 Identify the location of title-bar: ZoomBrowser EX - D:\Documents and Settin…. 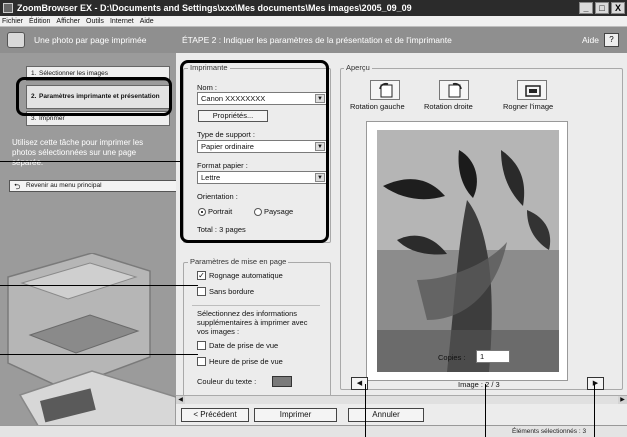
(313, 8).